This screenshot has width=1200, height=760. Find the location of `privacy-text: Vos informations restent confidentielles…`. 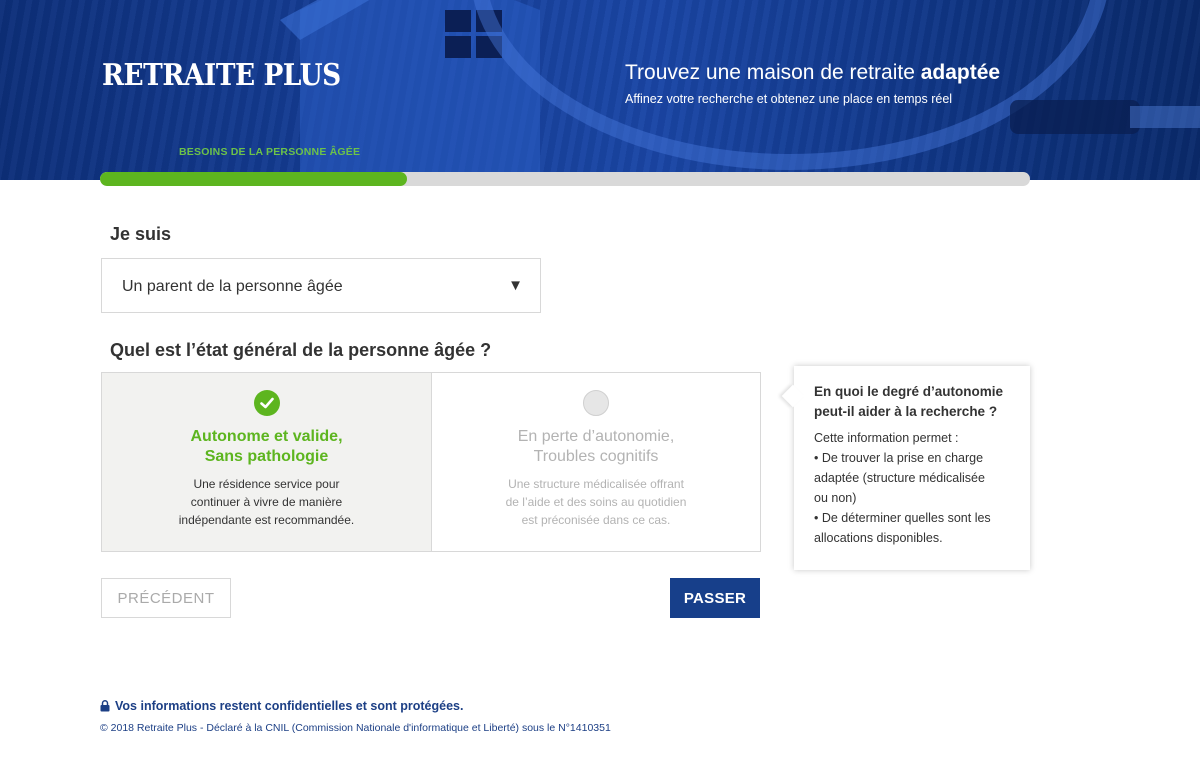

privacy-text: Vos informations restent confidentielles… is located at coordinates (289, 706).